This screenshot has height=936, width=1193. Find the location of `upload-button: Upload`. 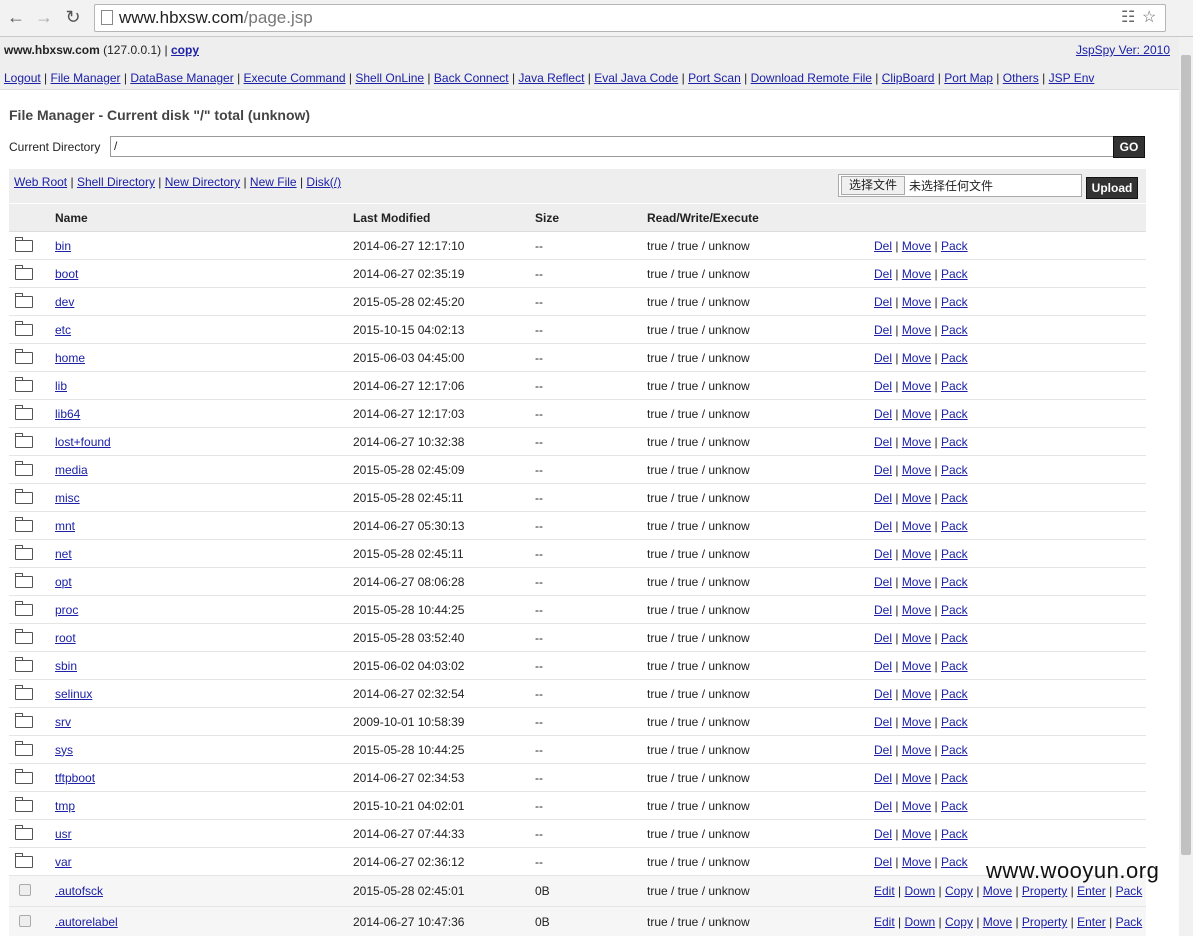

upload-button: Upload is located at coordinates (1112, 188).